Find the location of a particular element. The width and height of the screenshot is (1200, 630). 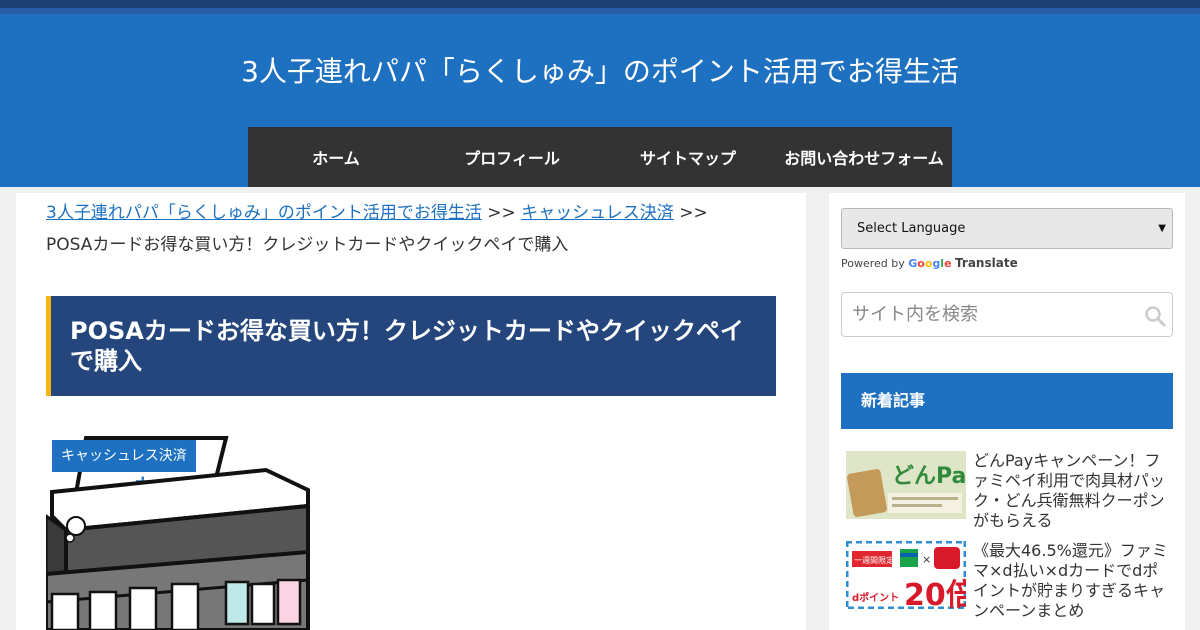

famima-dpay-thumbnail-image: 一週間限定 × dポイント 20倍! is located at coordinates (906, 575).